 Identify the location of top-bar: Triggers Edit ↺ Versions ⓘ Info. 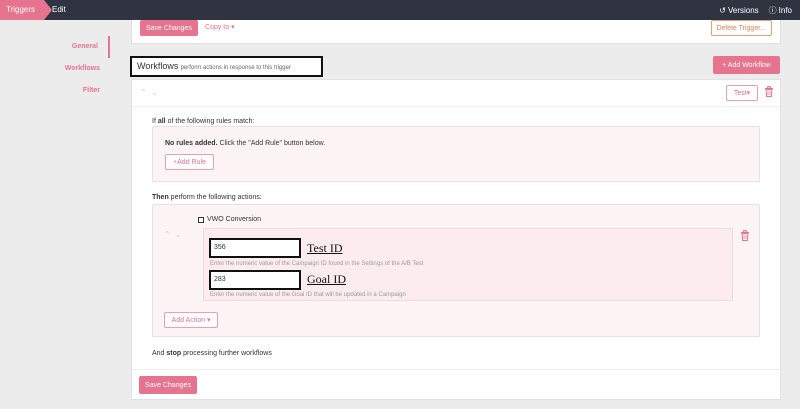
(400, 10).